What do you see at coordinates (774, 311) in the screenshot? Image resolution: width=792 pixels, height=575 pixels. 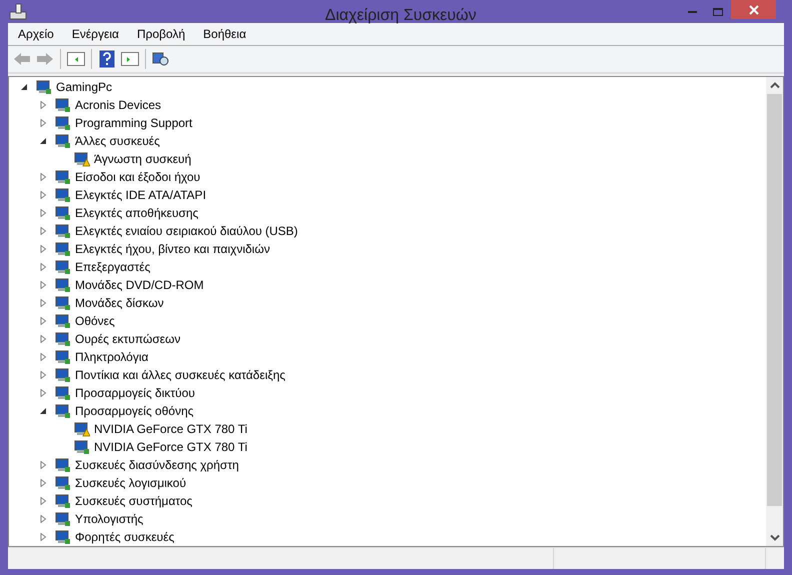 I see `scrollbar` at bounding box center [774, 311].